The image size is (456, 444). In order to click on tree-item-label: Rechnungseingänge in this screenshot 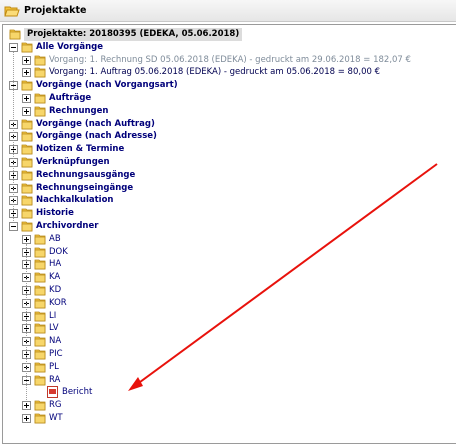, I will do `click(85, 187)`.